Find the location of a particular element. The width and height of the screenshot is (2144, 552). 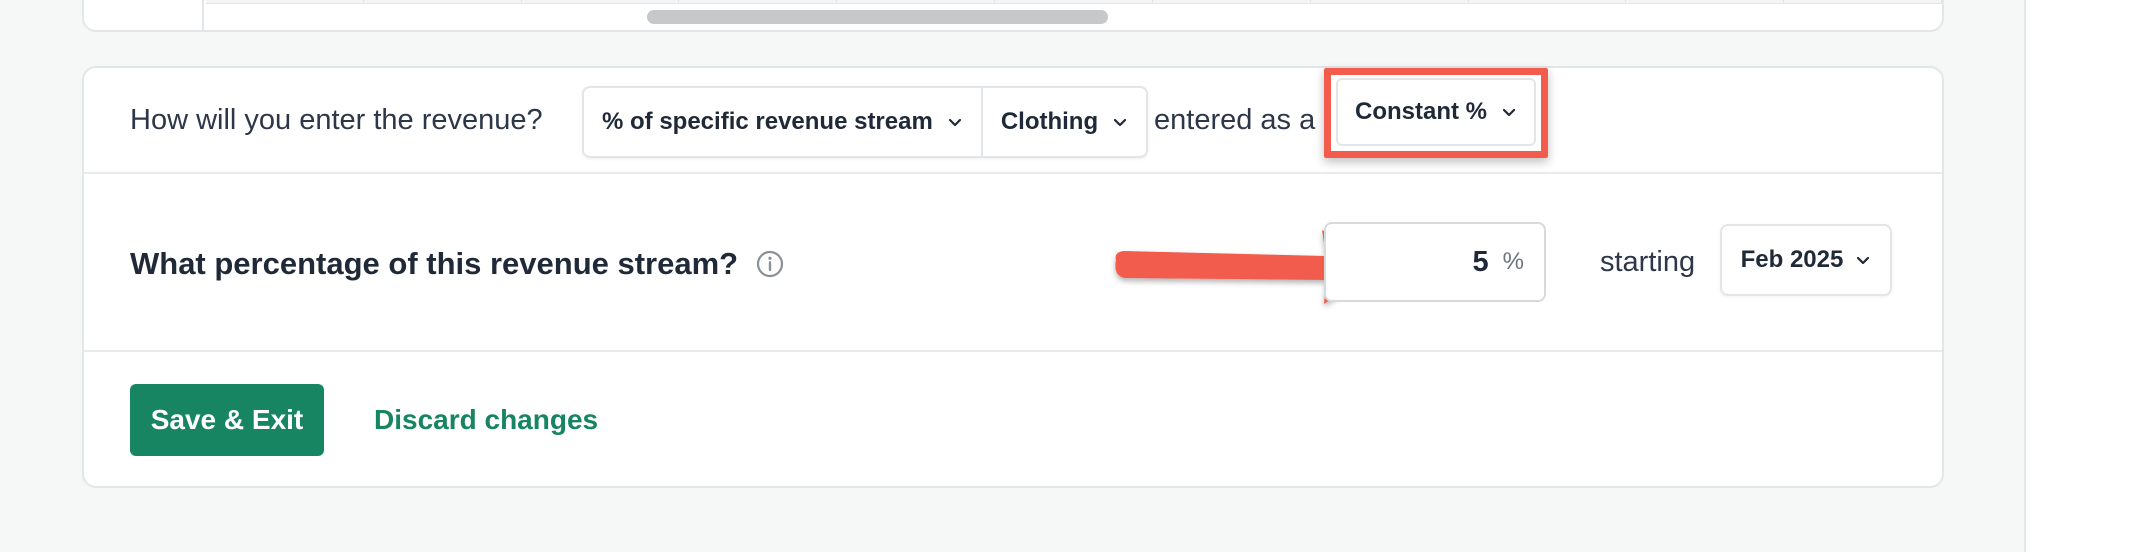

horizontal-scrollbar is located at coordinates (877, 17).